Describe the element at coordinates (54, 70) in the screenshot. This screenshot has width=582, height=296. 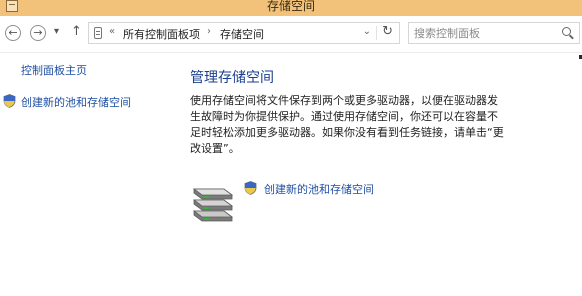
I see `control-panel-home-link: 控制面板主页` at that location.